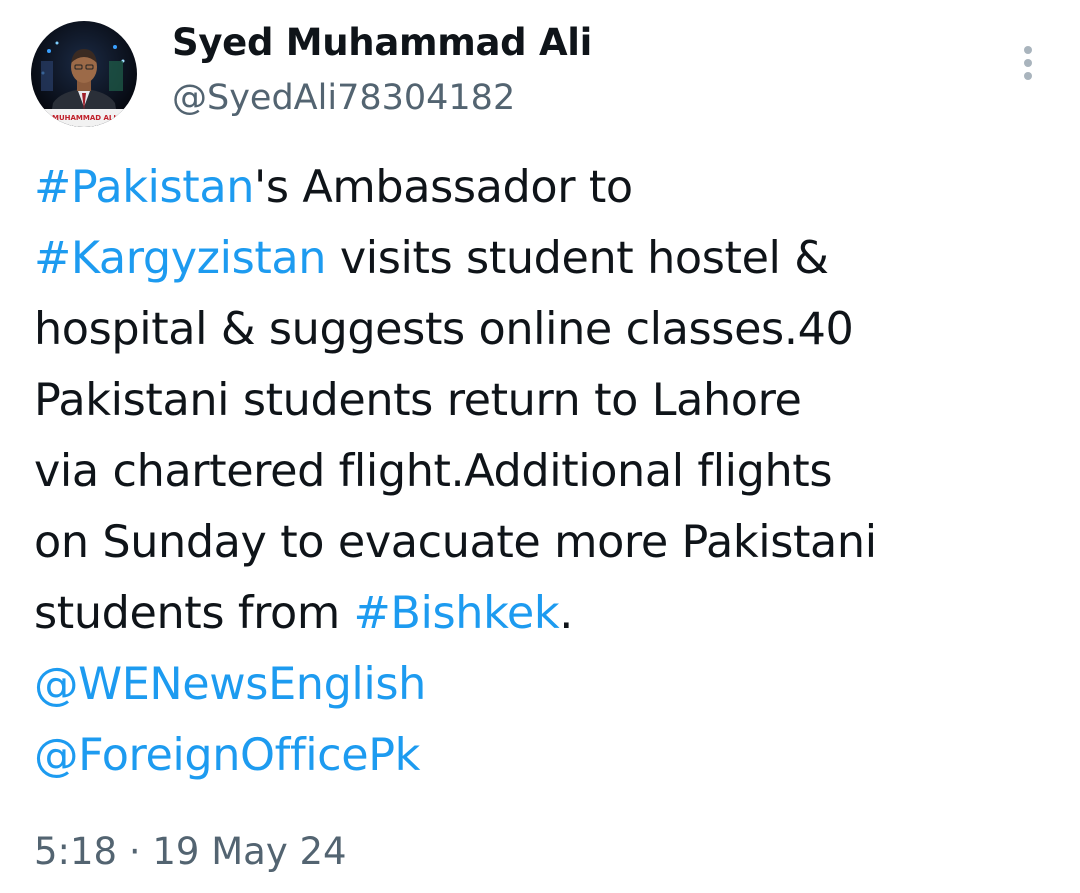  What do you see at coordinates (1028, 63) in the screenshot?
I see `more-options-button` at bounding box center [1028, 63].